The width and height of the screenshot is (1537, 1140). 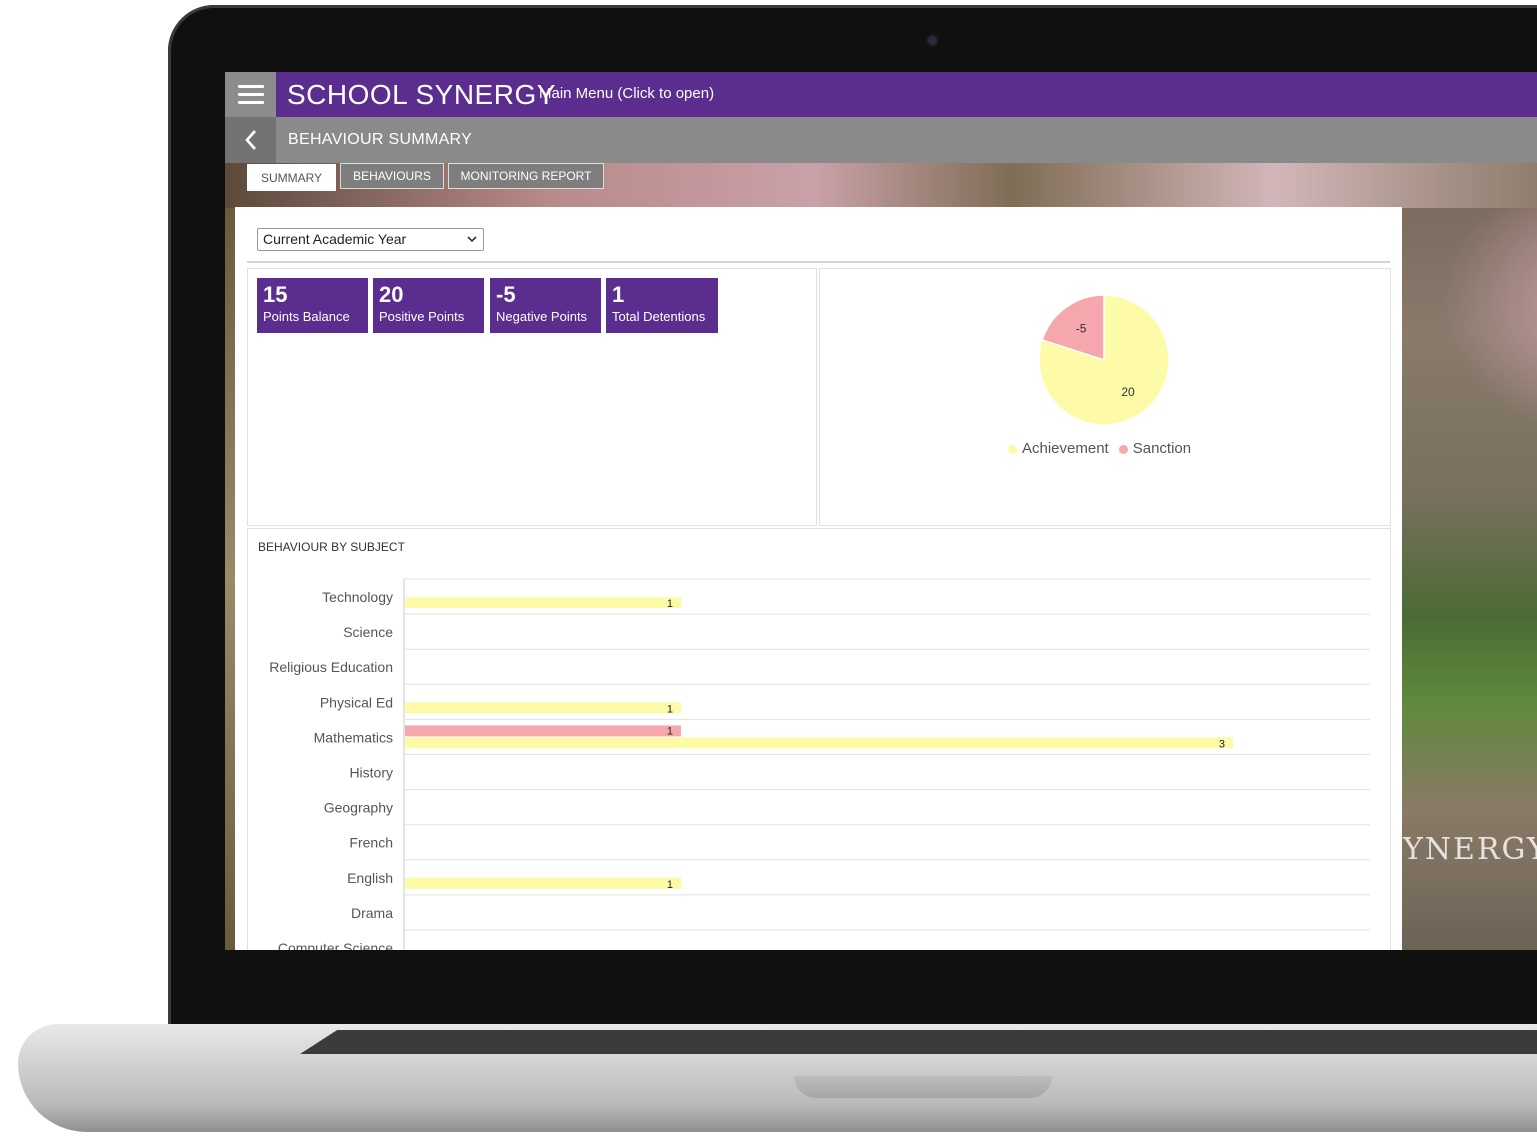 I want to click on stat-positive-points: 20 Positive Points, so click(x=428, y=305).